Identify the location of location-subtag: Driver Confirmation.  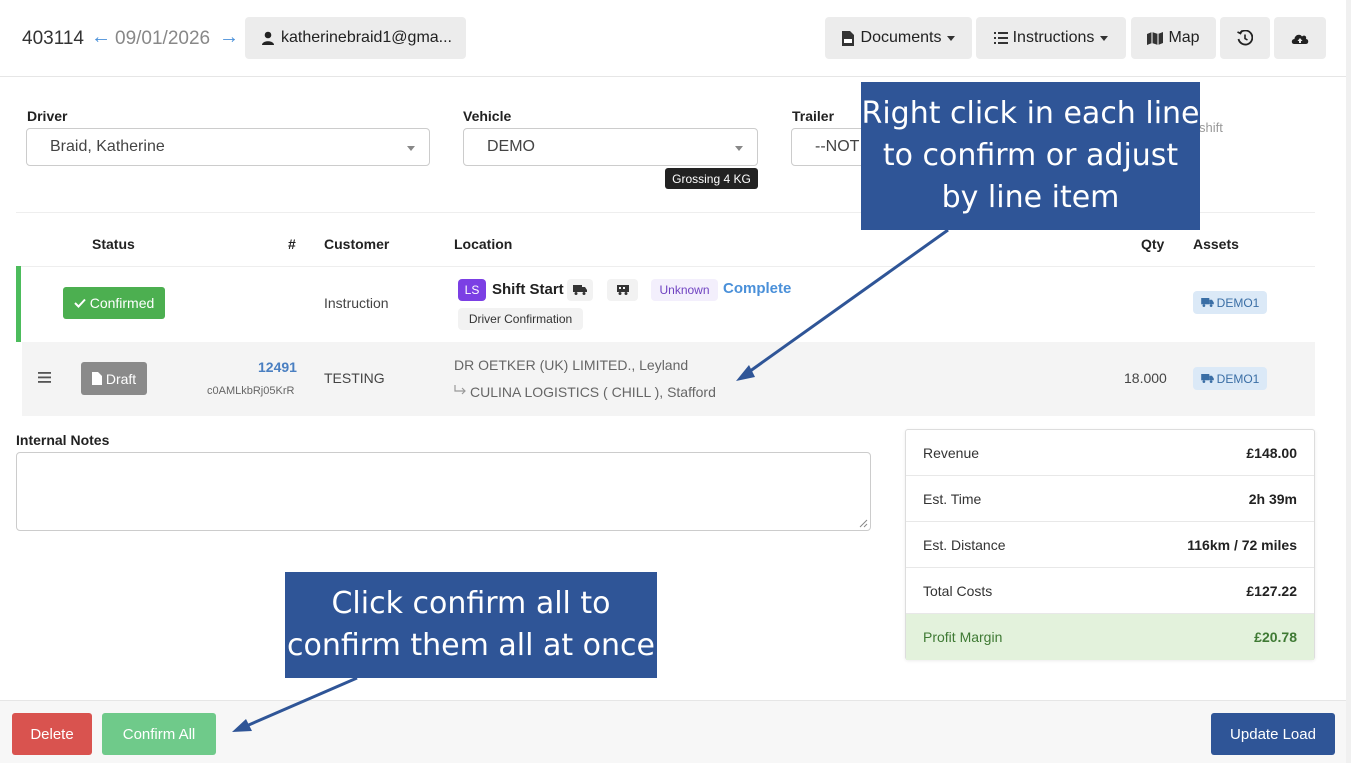
(520, 319).